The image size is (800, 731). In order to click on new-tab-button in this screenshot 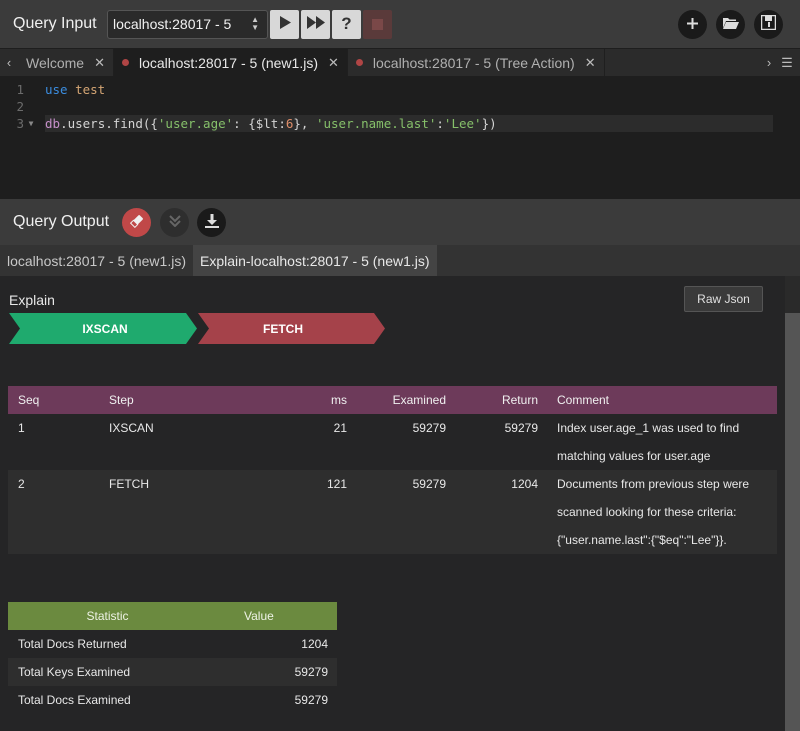, I will do `click(692, 24)`.